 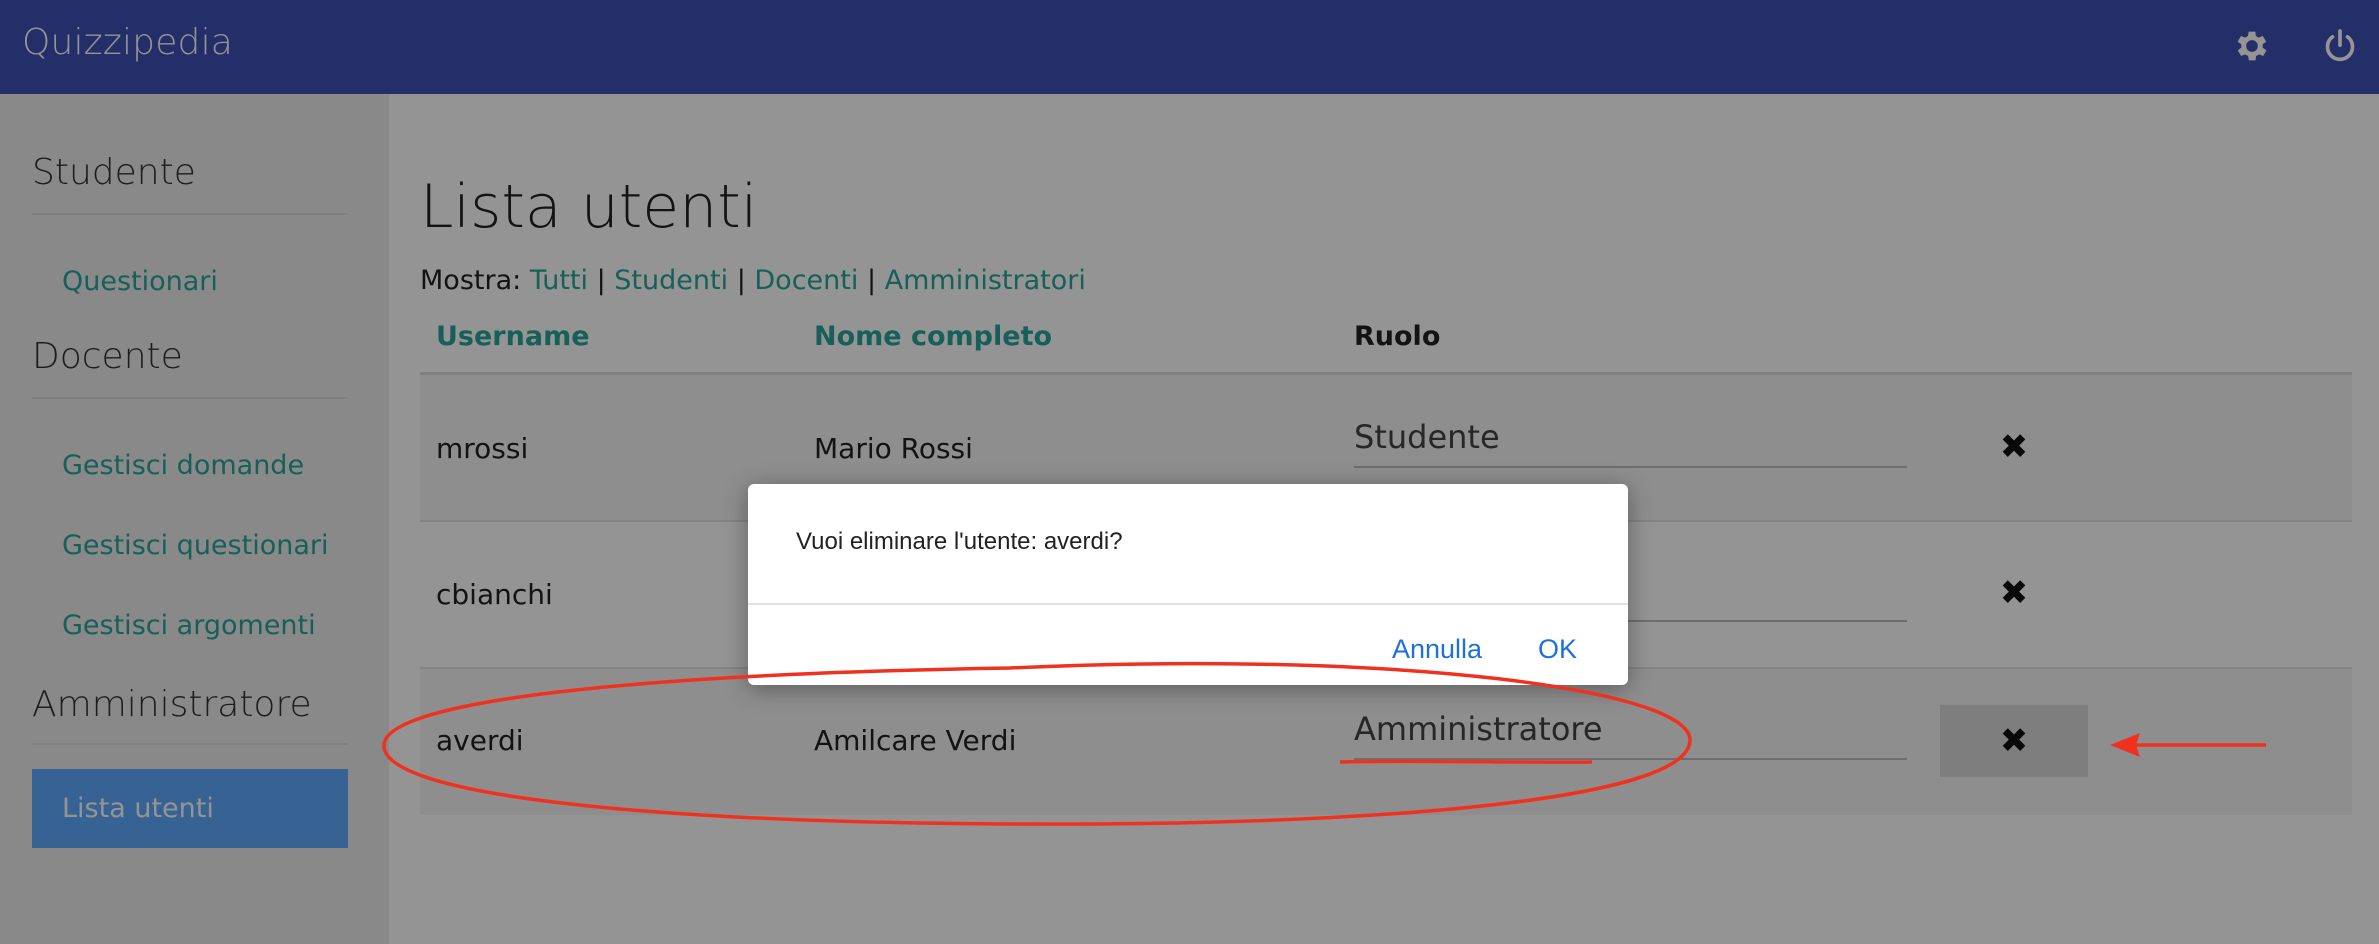 What do you see at coordinates (1437, 649) in the screenshot?
I see `cancel-button: Annulla` at bounding box center [1437, 649].